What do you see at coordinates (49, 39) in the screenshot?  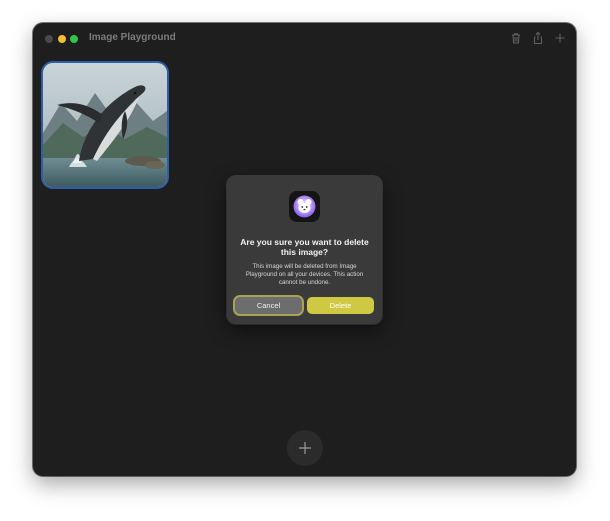 I see `close-window-button` at bounding box center [49, 39].